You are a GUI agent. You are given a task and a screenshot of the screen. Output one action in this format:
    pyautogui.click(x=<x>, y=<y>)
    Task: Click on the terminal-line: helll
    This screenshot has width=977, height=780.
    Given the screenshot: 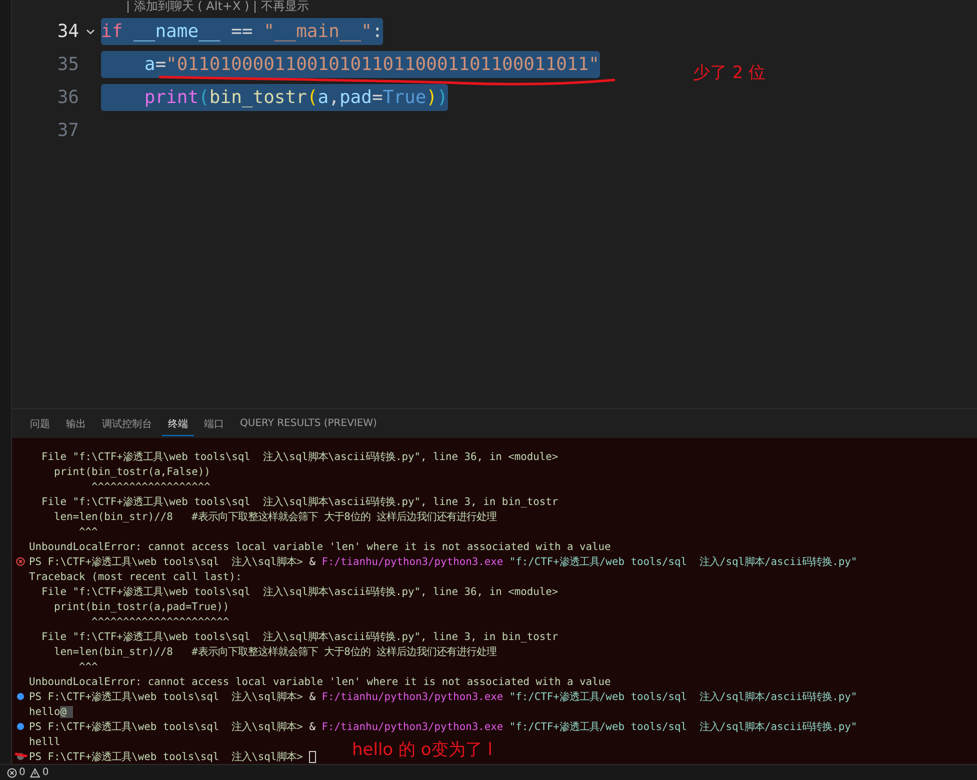 What is the action you would take?
    pyautogui.click(x=44, y=742)
    